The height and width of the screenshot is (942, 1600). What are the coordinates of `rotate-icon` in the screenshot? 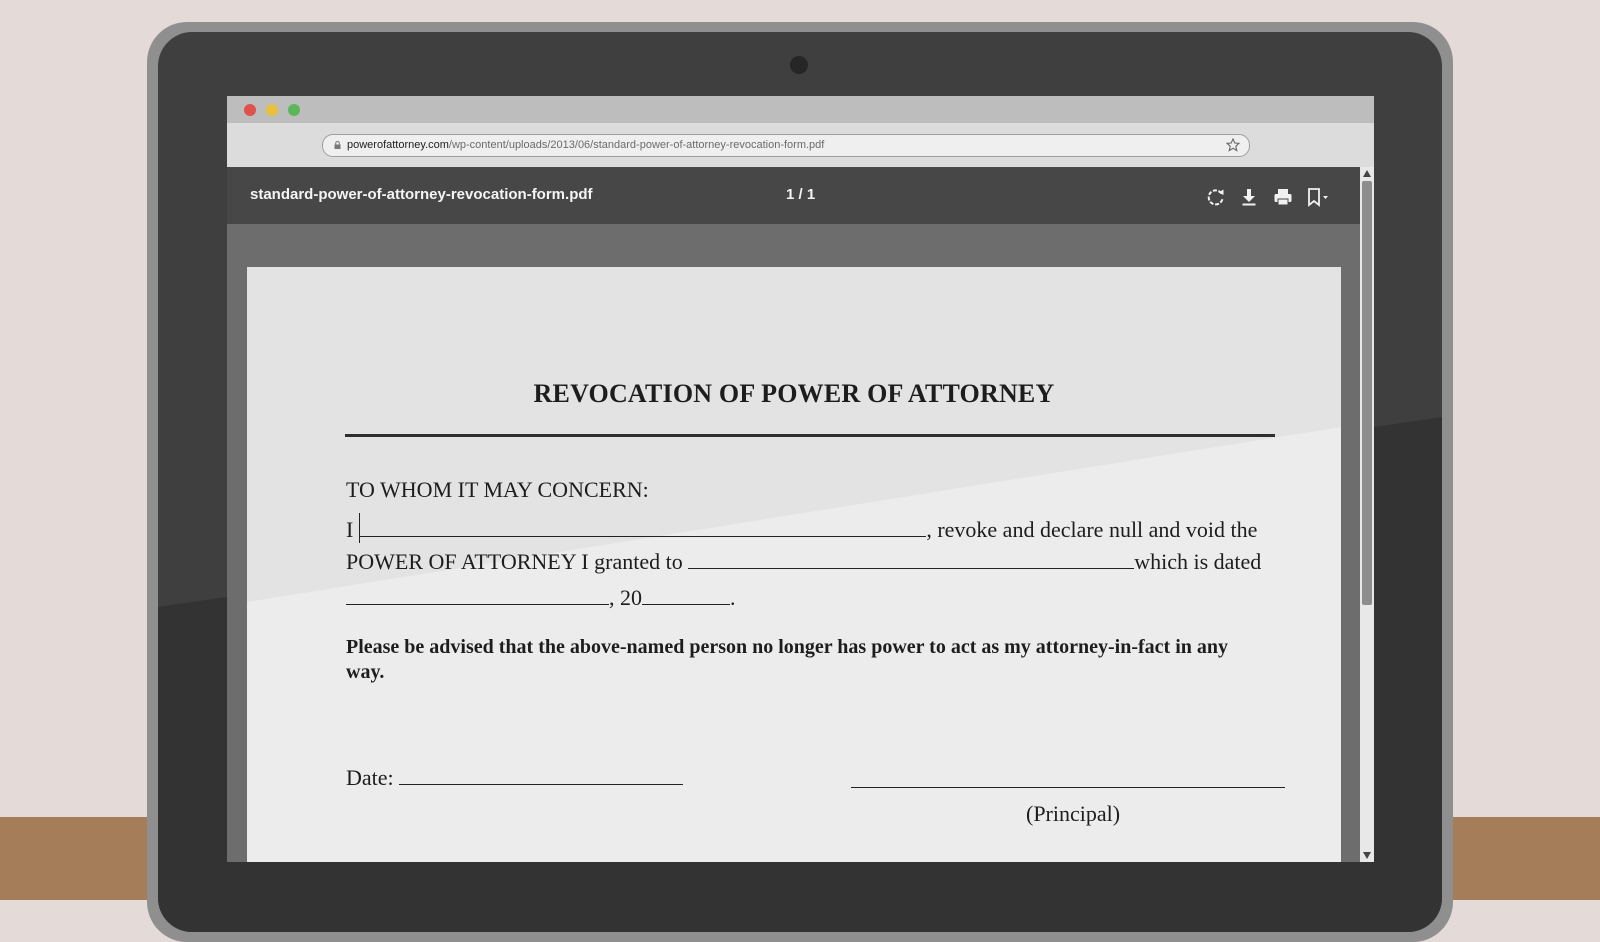 It's located at (1216, 197).